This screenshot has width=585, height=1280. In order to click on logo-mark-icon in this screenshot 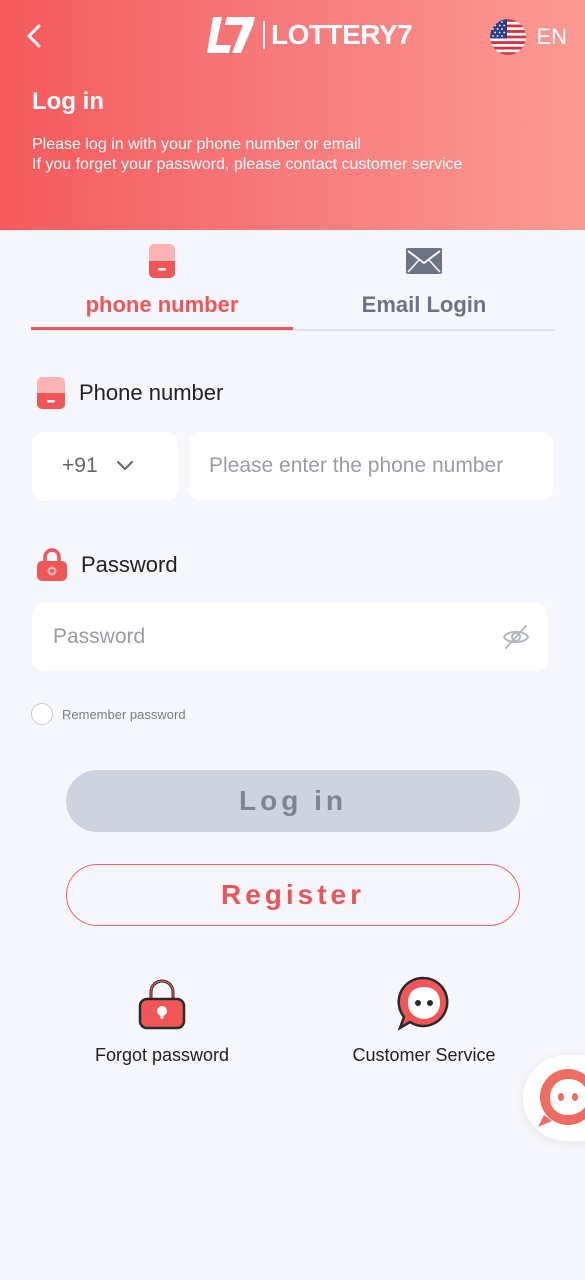, I will do `click(231, 35)`.